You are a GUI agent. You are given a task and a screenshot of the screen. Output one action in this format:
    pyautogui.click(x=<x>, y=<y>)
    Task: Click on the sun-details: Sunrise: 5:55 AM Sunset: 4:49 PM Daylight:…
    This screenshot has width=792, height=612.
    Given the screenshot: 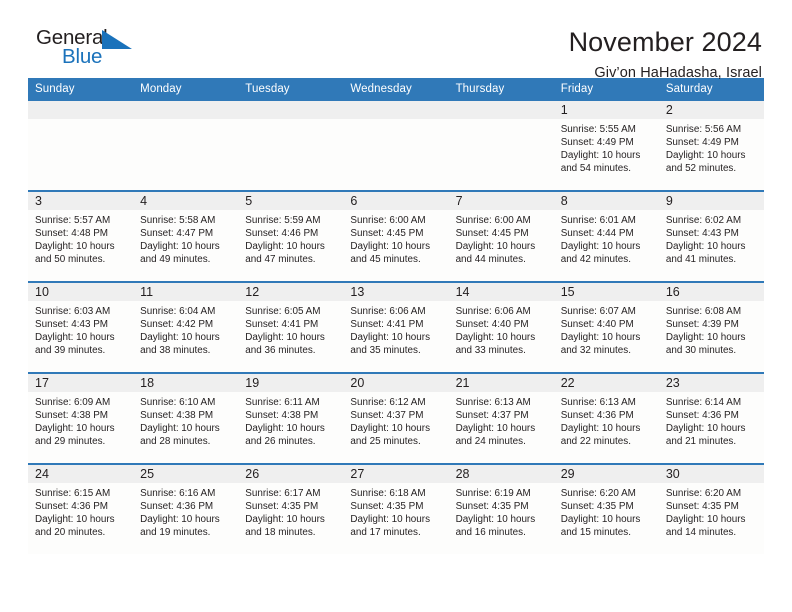 What is the action you would take?
    pyautogui.click(x=606, y=147)
    